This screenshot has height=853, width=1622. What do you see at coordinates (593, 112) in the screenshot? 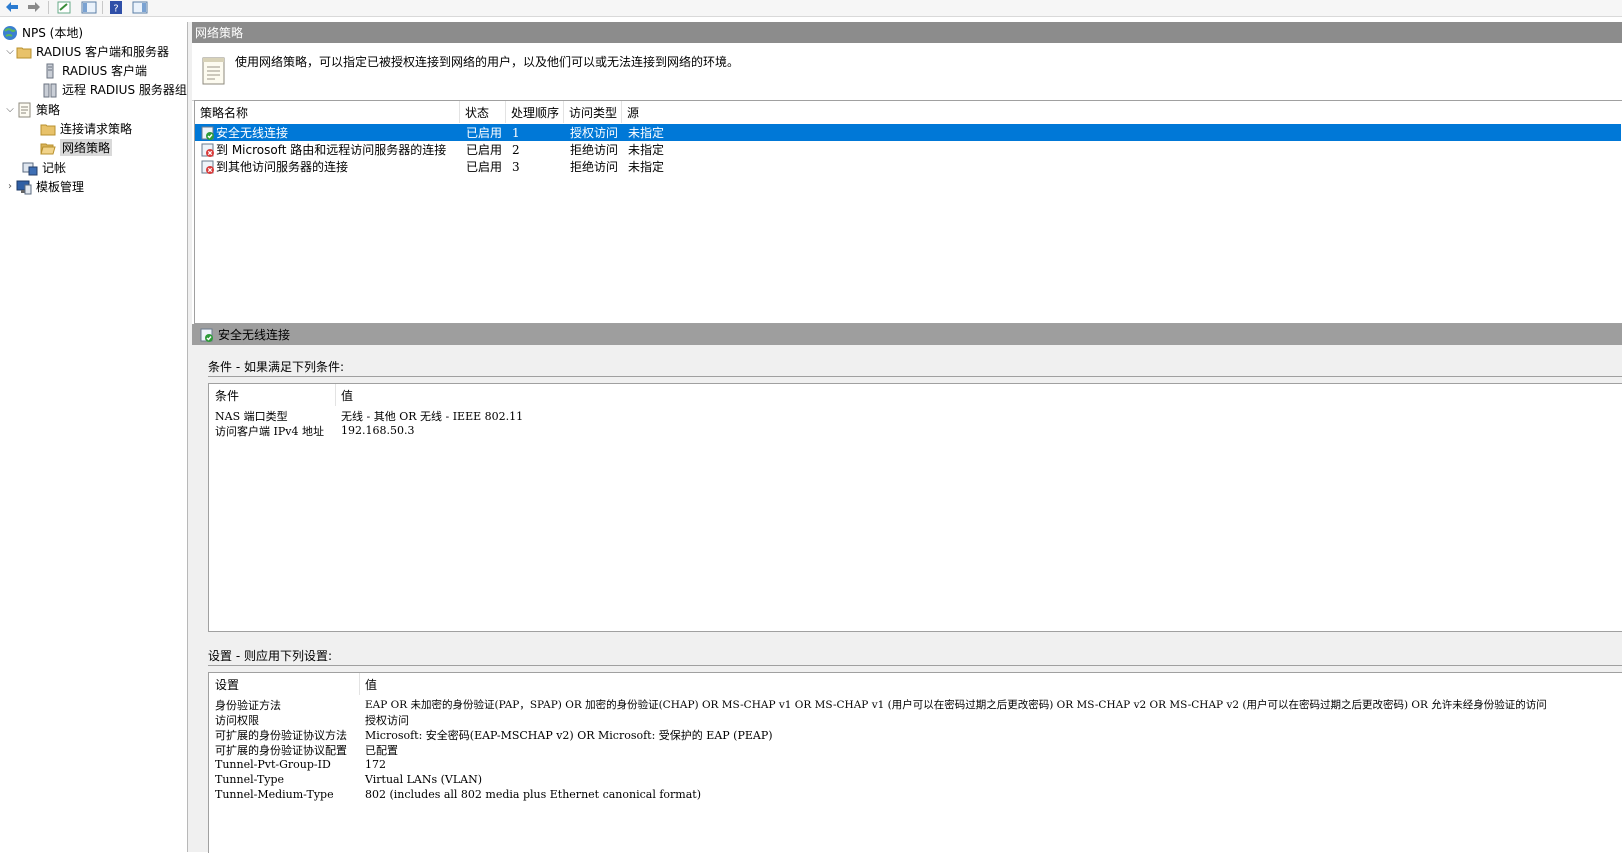
I see `column-header-access: 访问类型` at bounding box center [593, 112].